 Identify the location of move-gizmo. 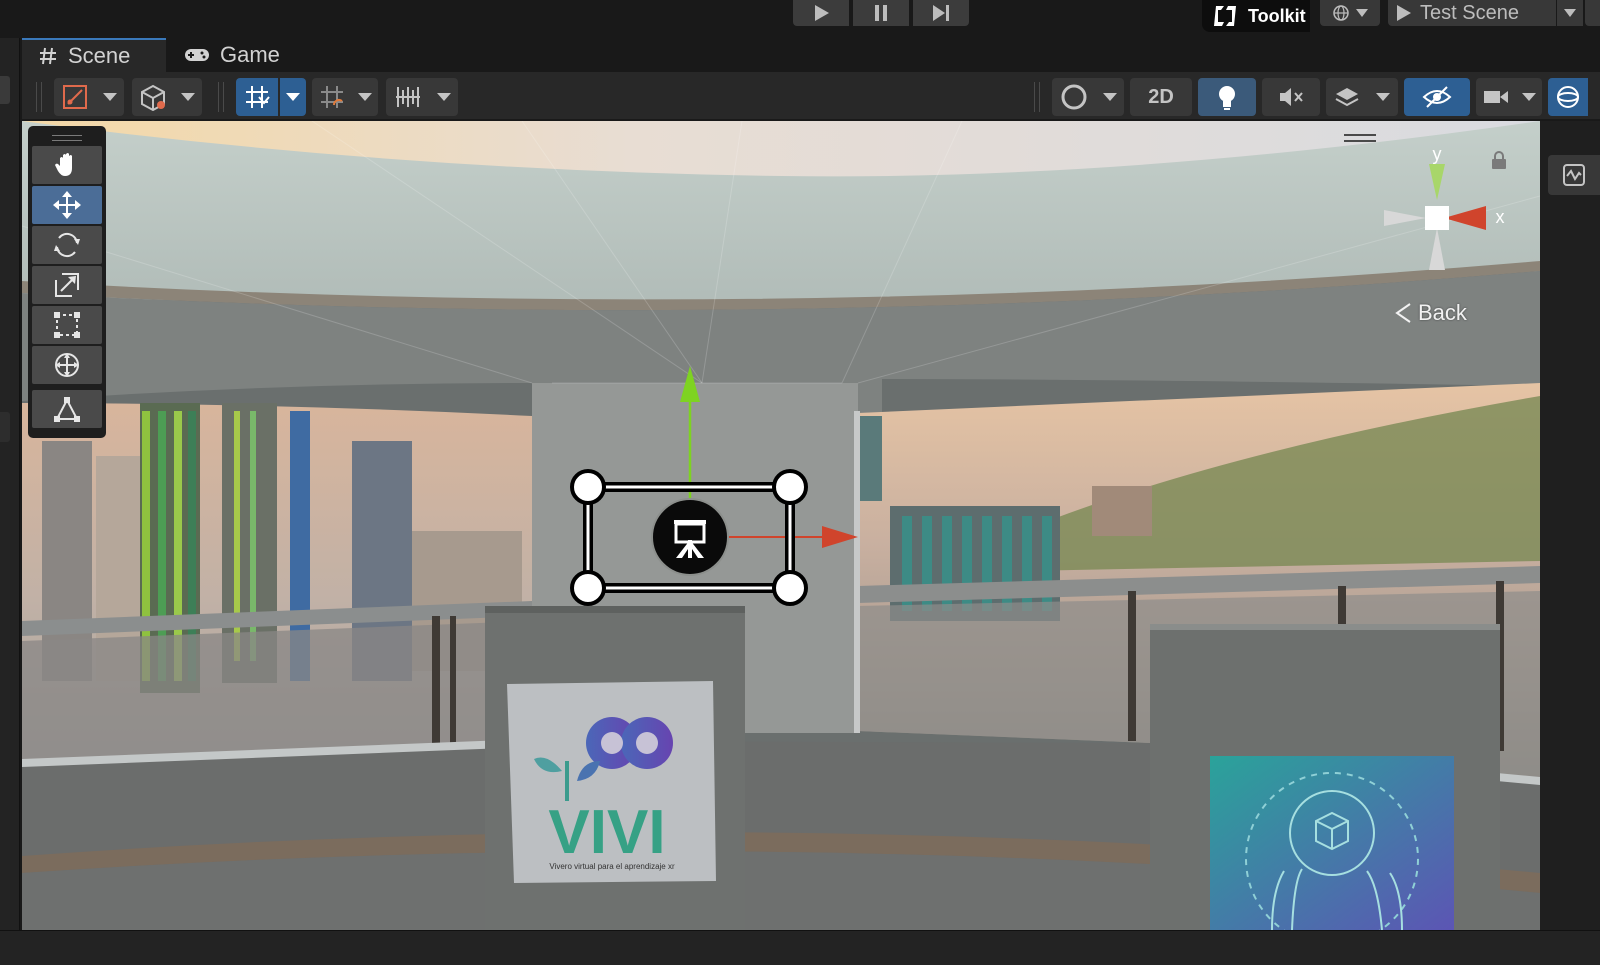
(715, 490).